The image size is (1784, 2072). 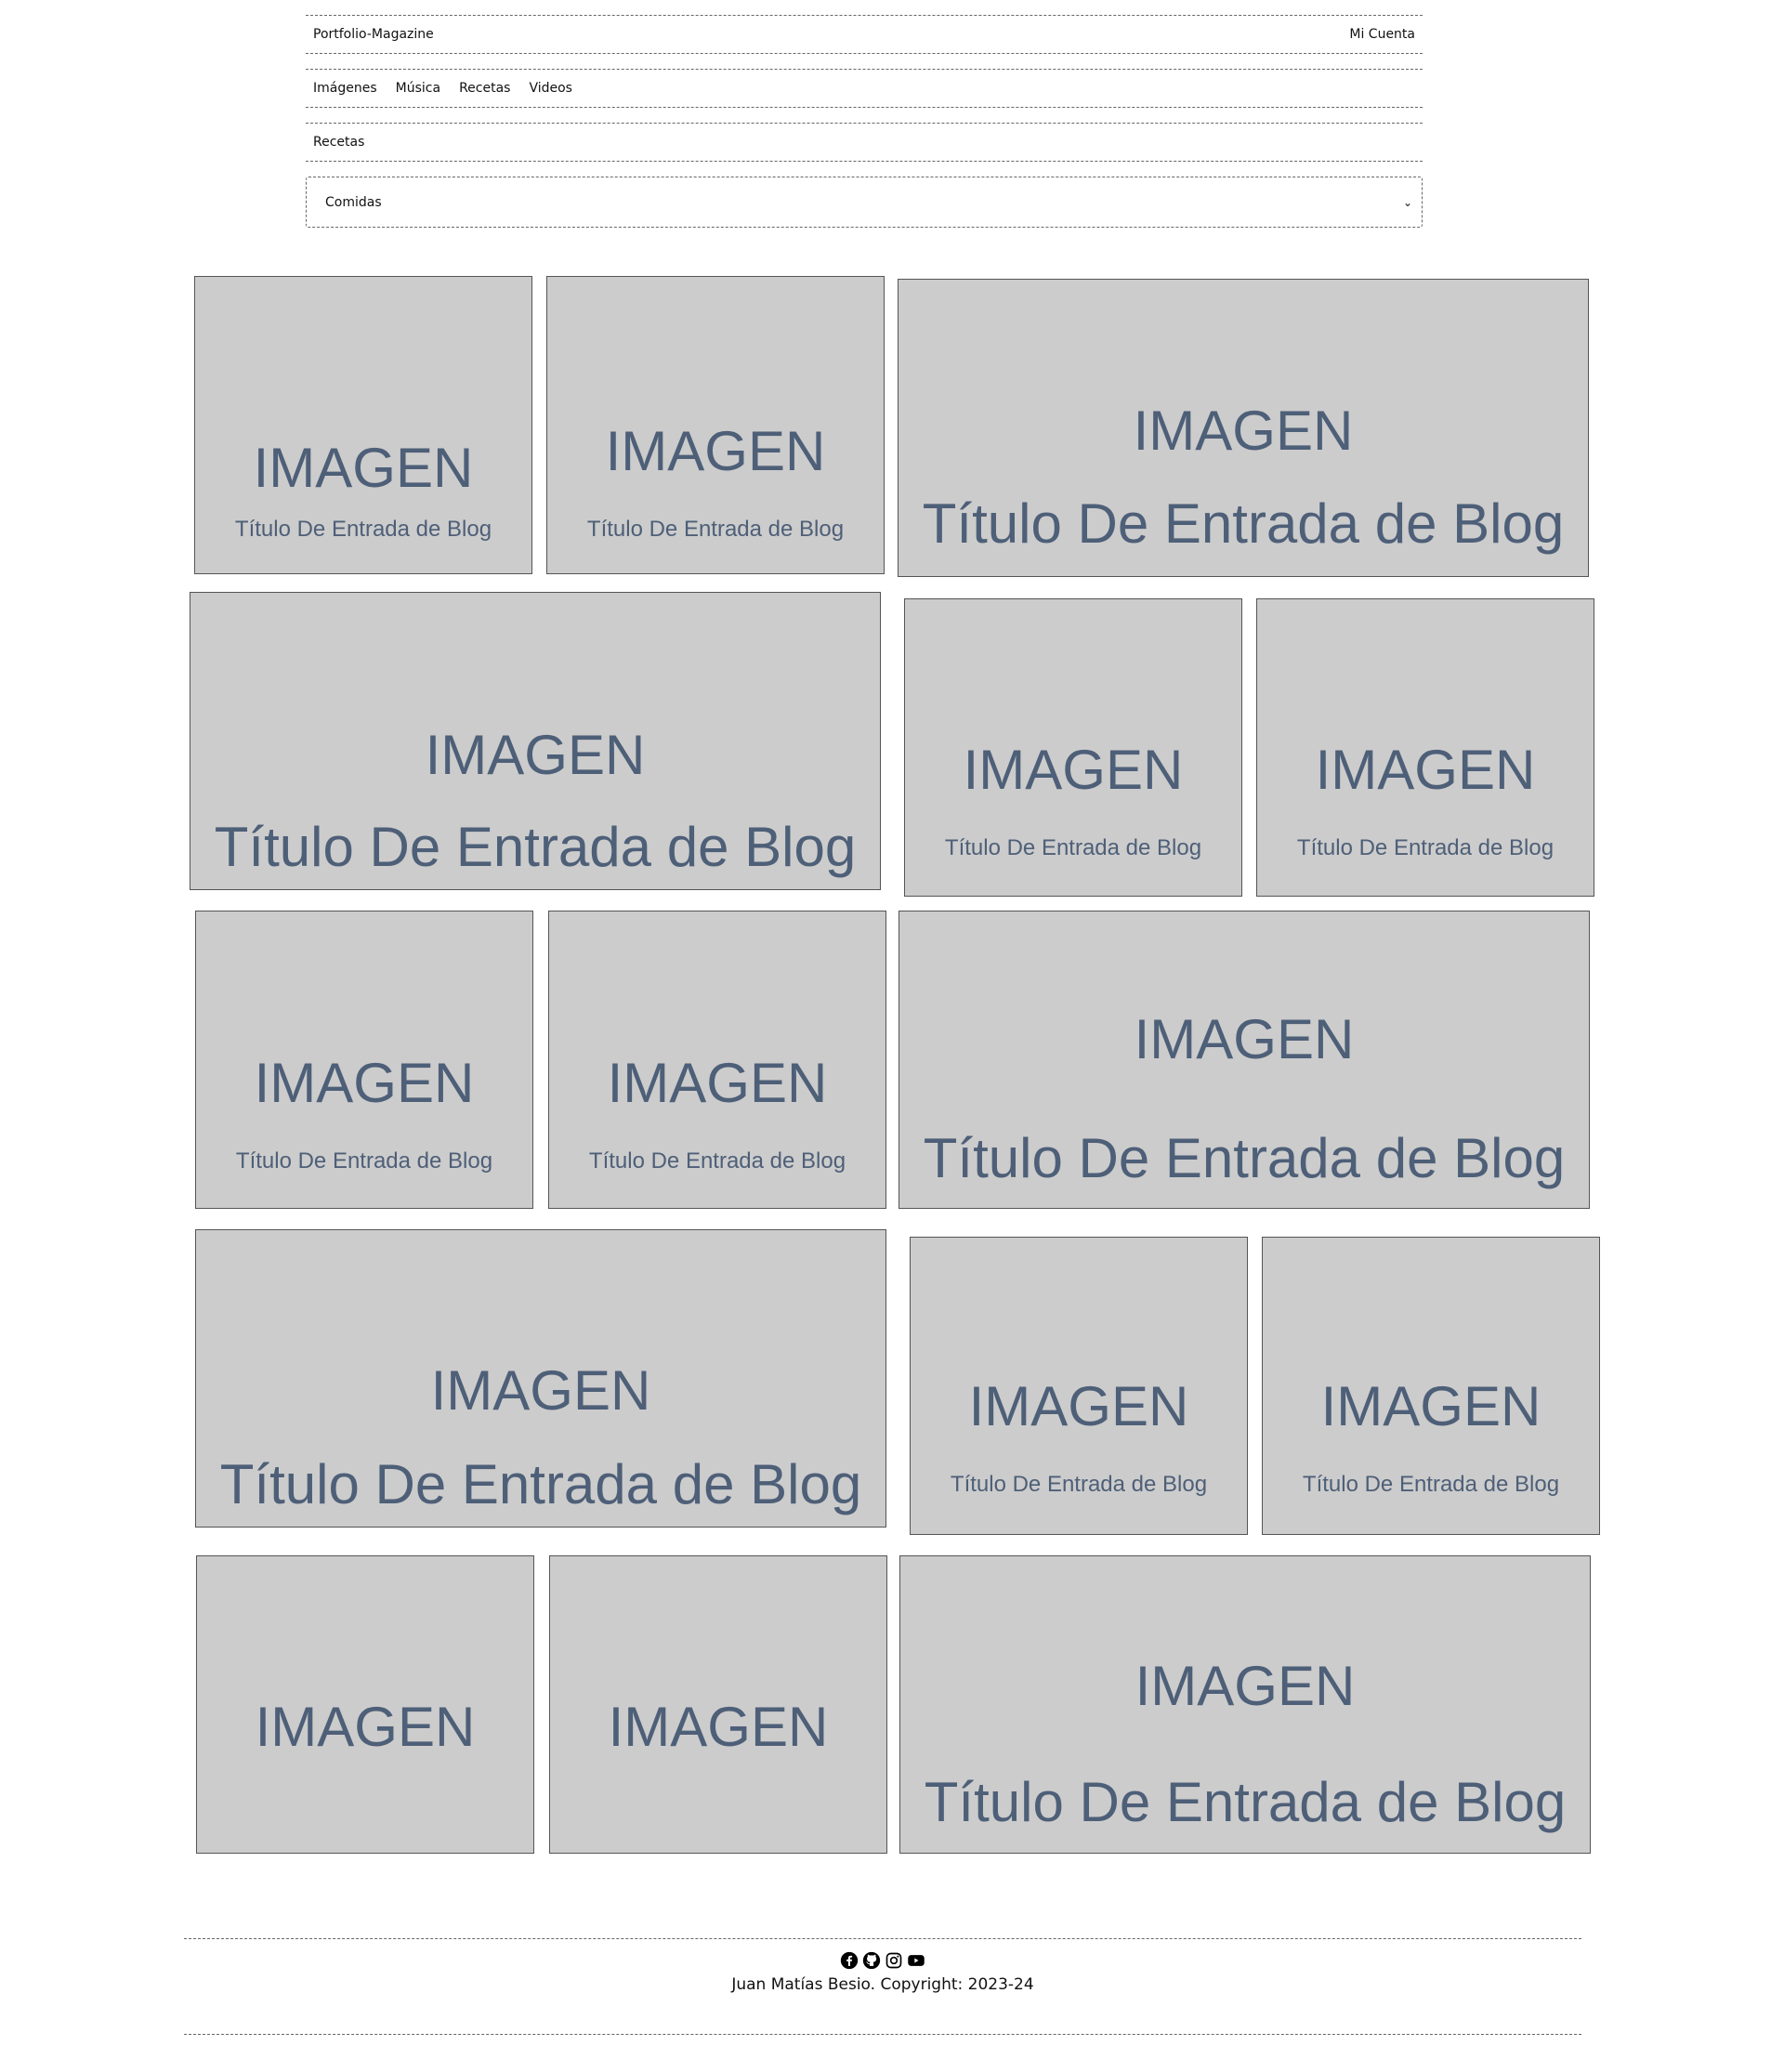 I want to click on top-bar: Portfolio-Magazine Mi Cuenta, so click(x=864, y=34).